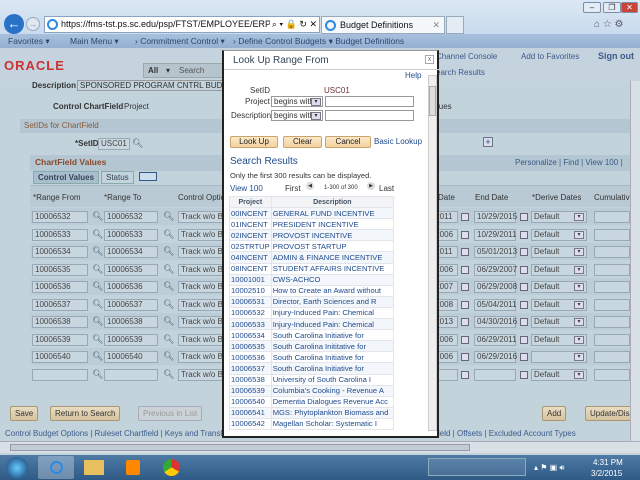  What do you see at coordinates (559, 357) in the screenshot?
I see `derive-dates-select: ▾` at bounding box center [559, 357].